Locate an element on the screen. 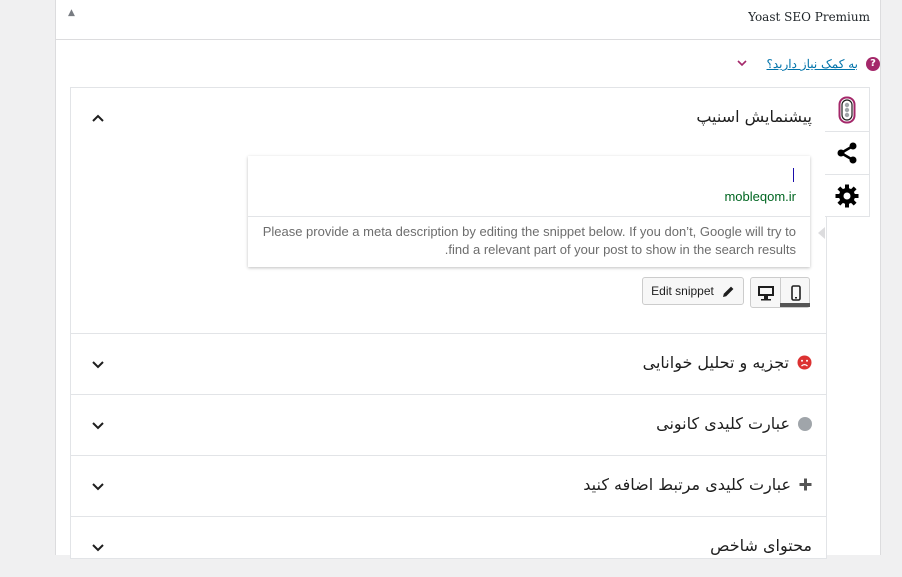 The image size is (902, 577). preview-mode-toggle is located at coordinates (780, 292).